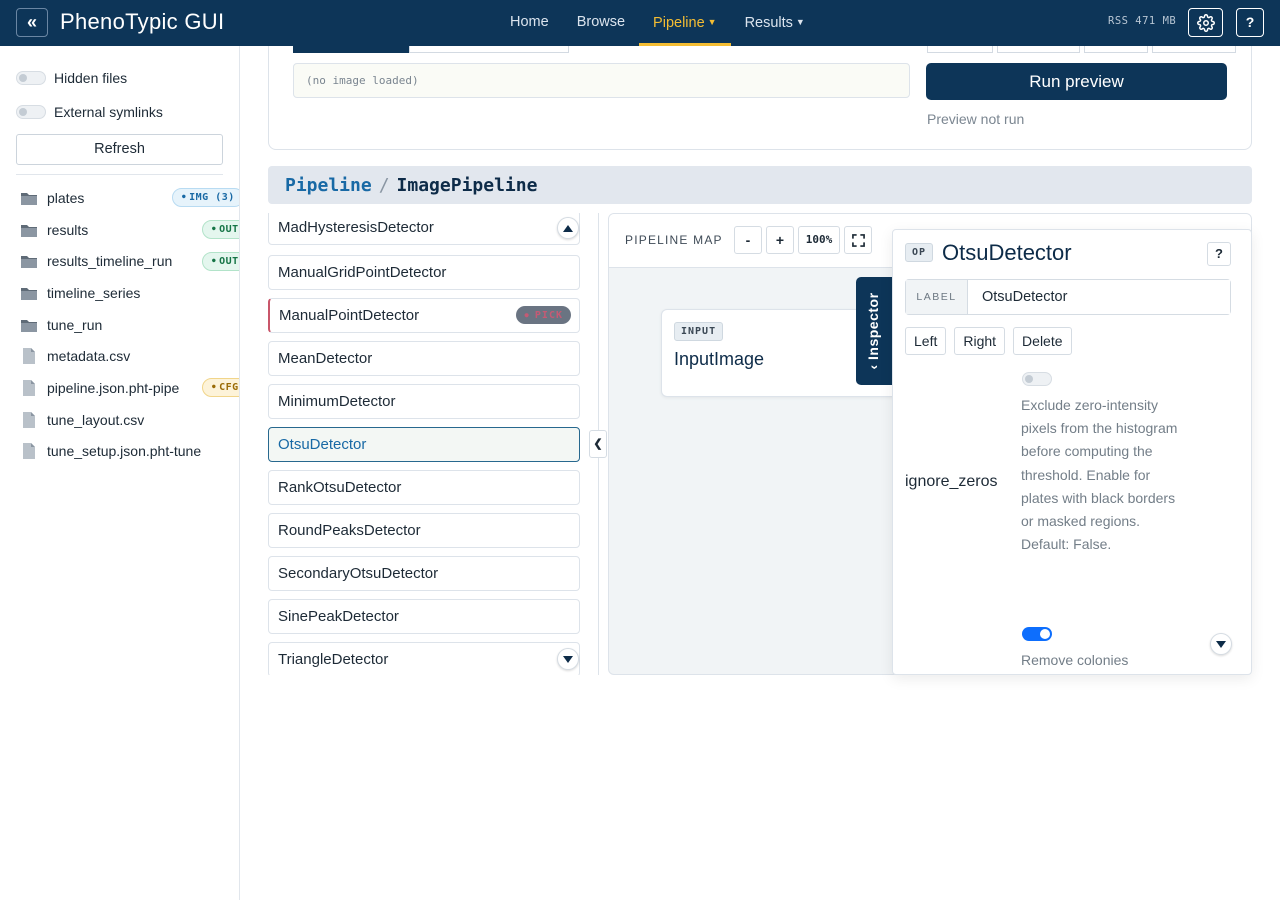 Image resolution: width=1280 pixels, height=900 pixels. What do you see at coordinates (951, 481) in the screenshot?
I see `param-name: ignore_zeros` at bounding box center [951, 481].